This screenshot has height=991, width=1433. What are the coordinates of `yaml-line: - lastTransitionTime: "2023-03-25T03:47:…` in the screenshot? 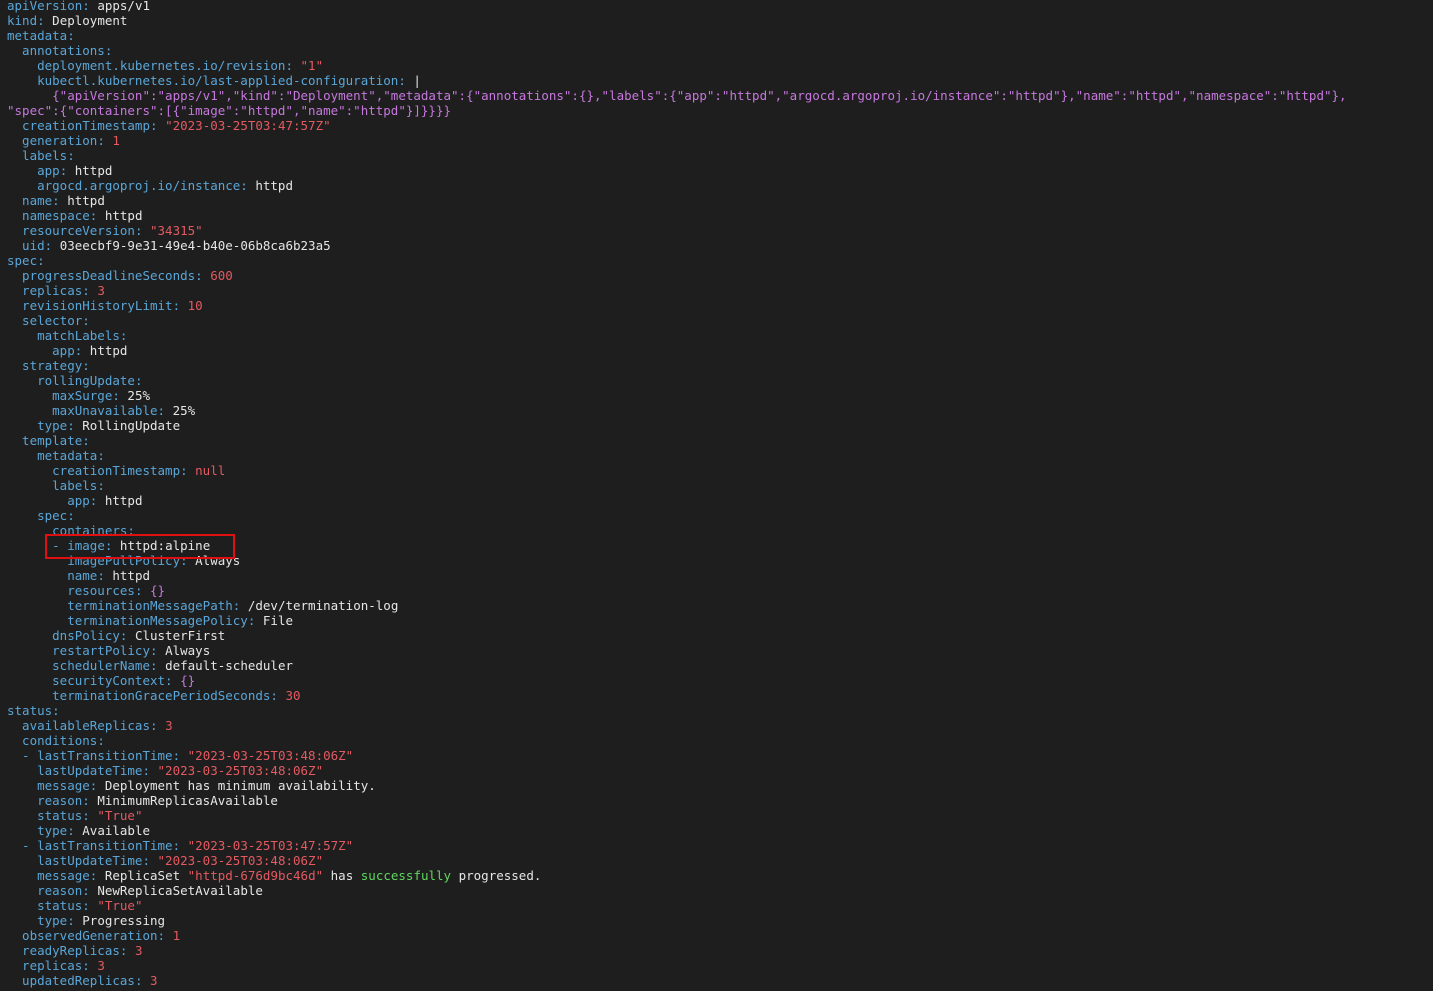 It's located at (720, 845).